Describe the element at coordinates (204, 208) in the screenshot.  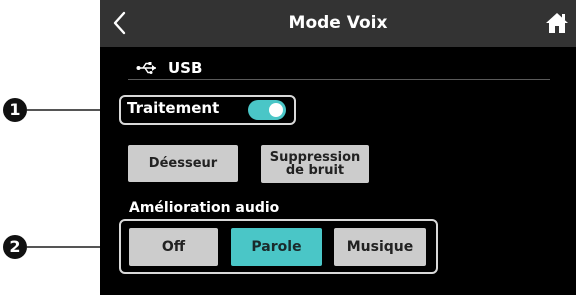
I see `audio-enhancement-label: Amélioration audio` at that location.